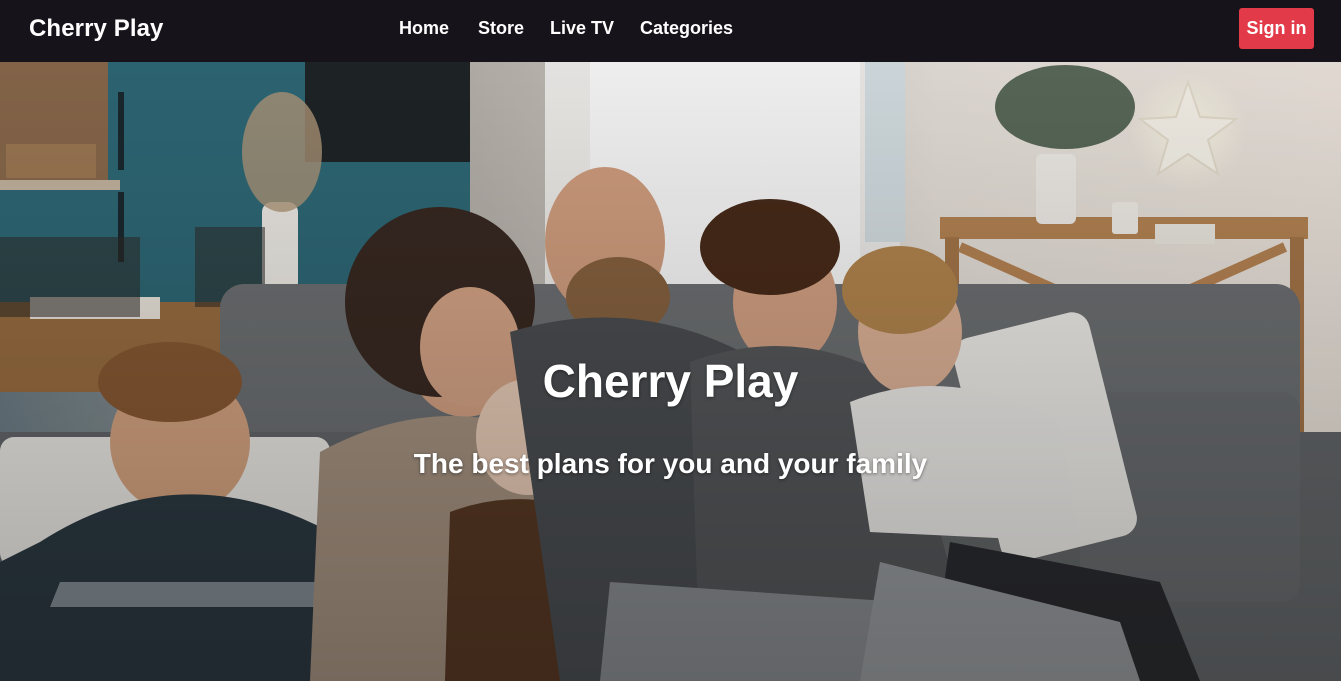  Describe the element at coordinates (1276, 28) in the screenshot. I see `sign-in-button: Sign in` at that location.